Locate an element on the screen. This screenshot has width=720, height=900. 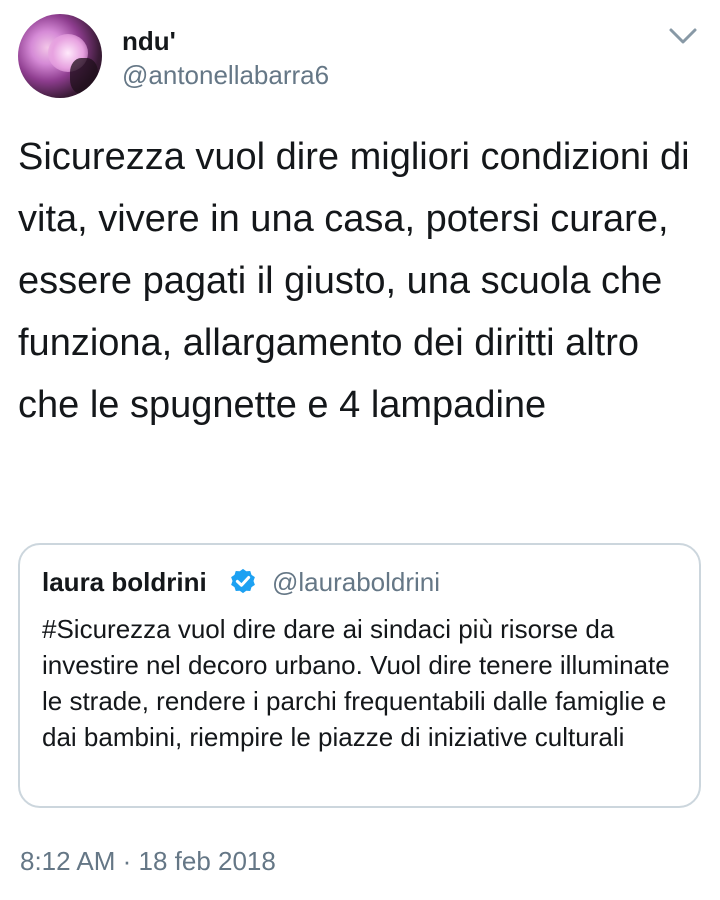
quoted-author-name: laura boldrini is located at coordinates (124, 582).